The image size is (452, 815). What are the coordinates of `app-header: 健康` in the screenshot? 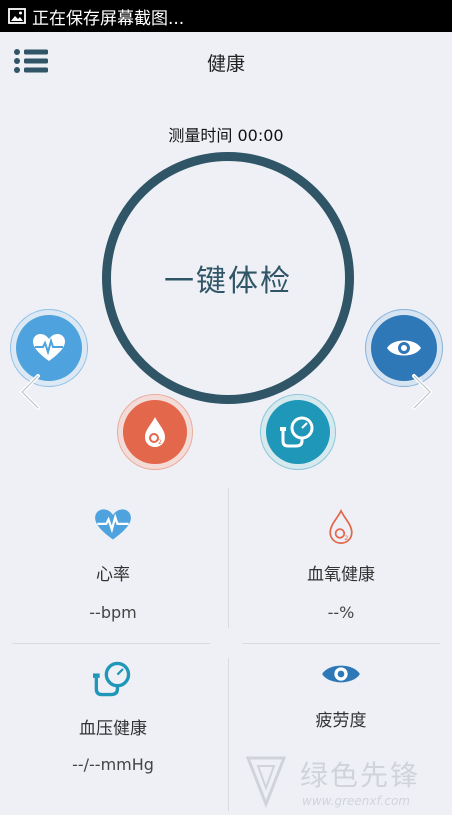 It's located at (226, 61).